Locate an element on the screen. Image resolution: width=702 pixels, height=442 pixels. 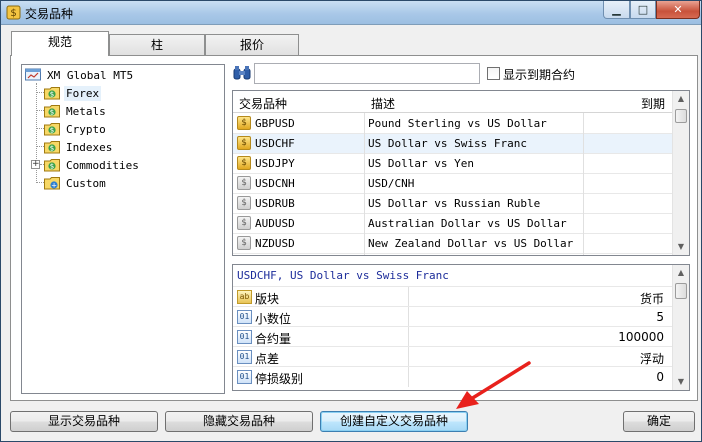
tree-item-label: Indexes is located at coordinates (89, 147).